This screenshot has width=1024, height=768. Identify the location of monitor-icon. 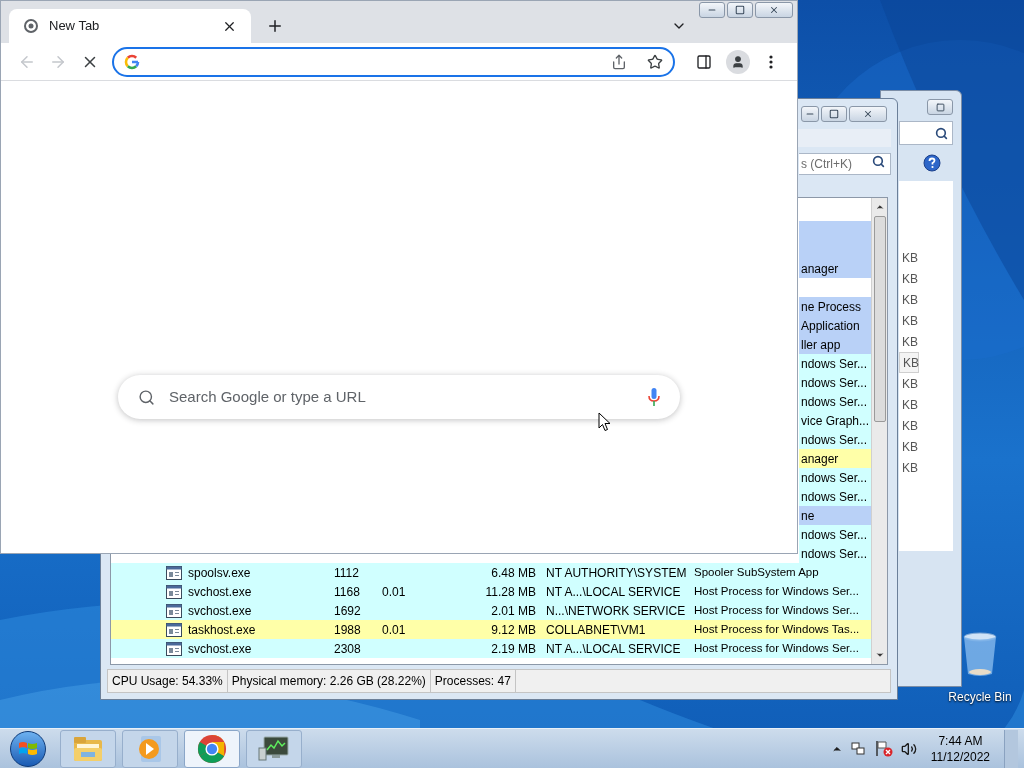
(274, 748).